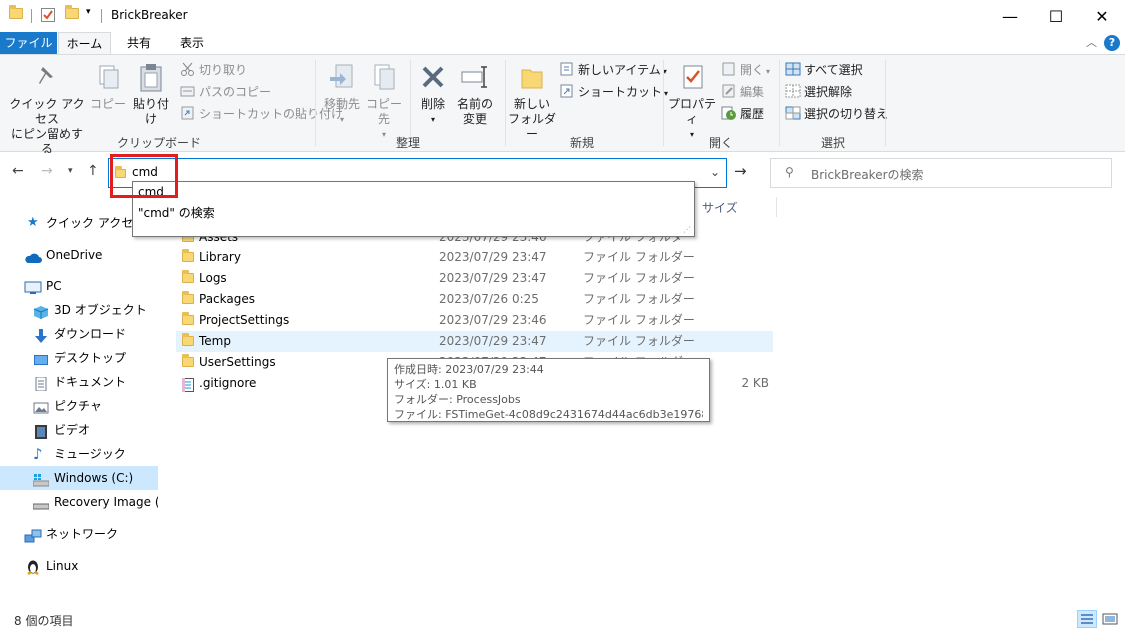  Describe the element at coordinates (18, 171) in the screenshot. I see `back-arrow-icon: ←` at that location.